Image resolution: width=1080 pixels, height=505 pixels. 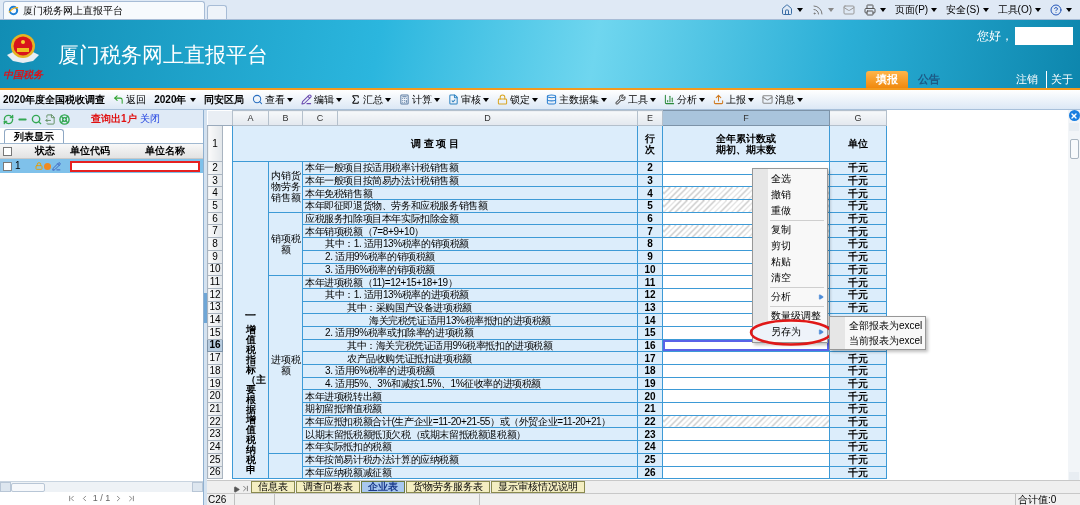 What do you see at coordinates (272, 99) in the screenshot?
I see `toolbar-menu: 查看` at bounding box center [272, 99].